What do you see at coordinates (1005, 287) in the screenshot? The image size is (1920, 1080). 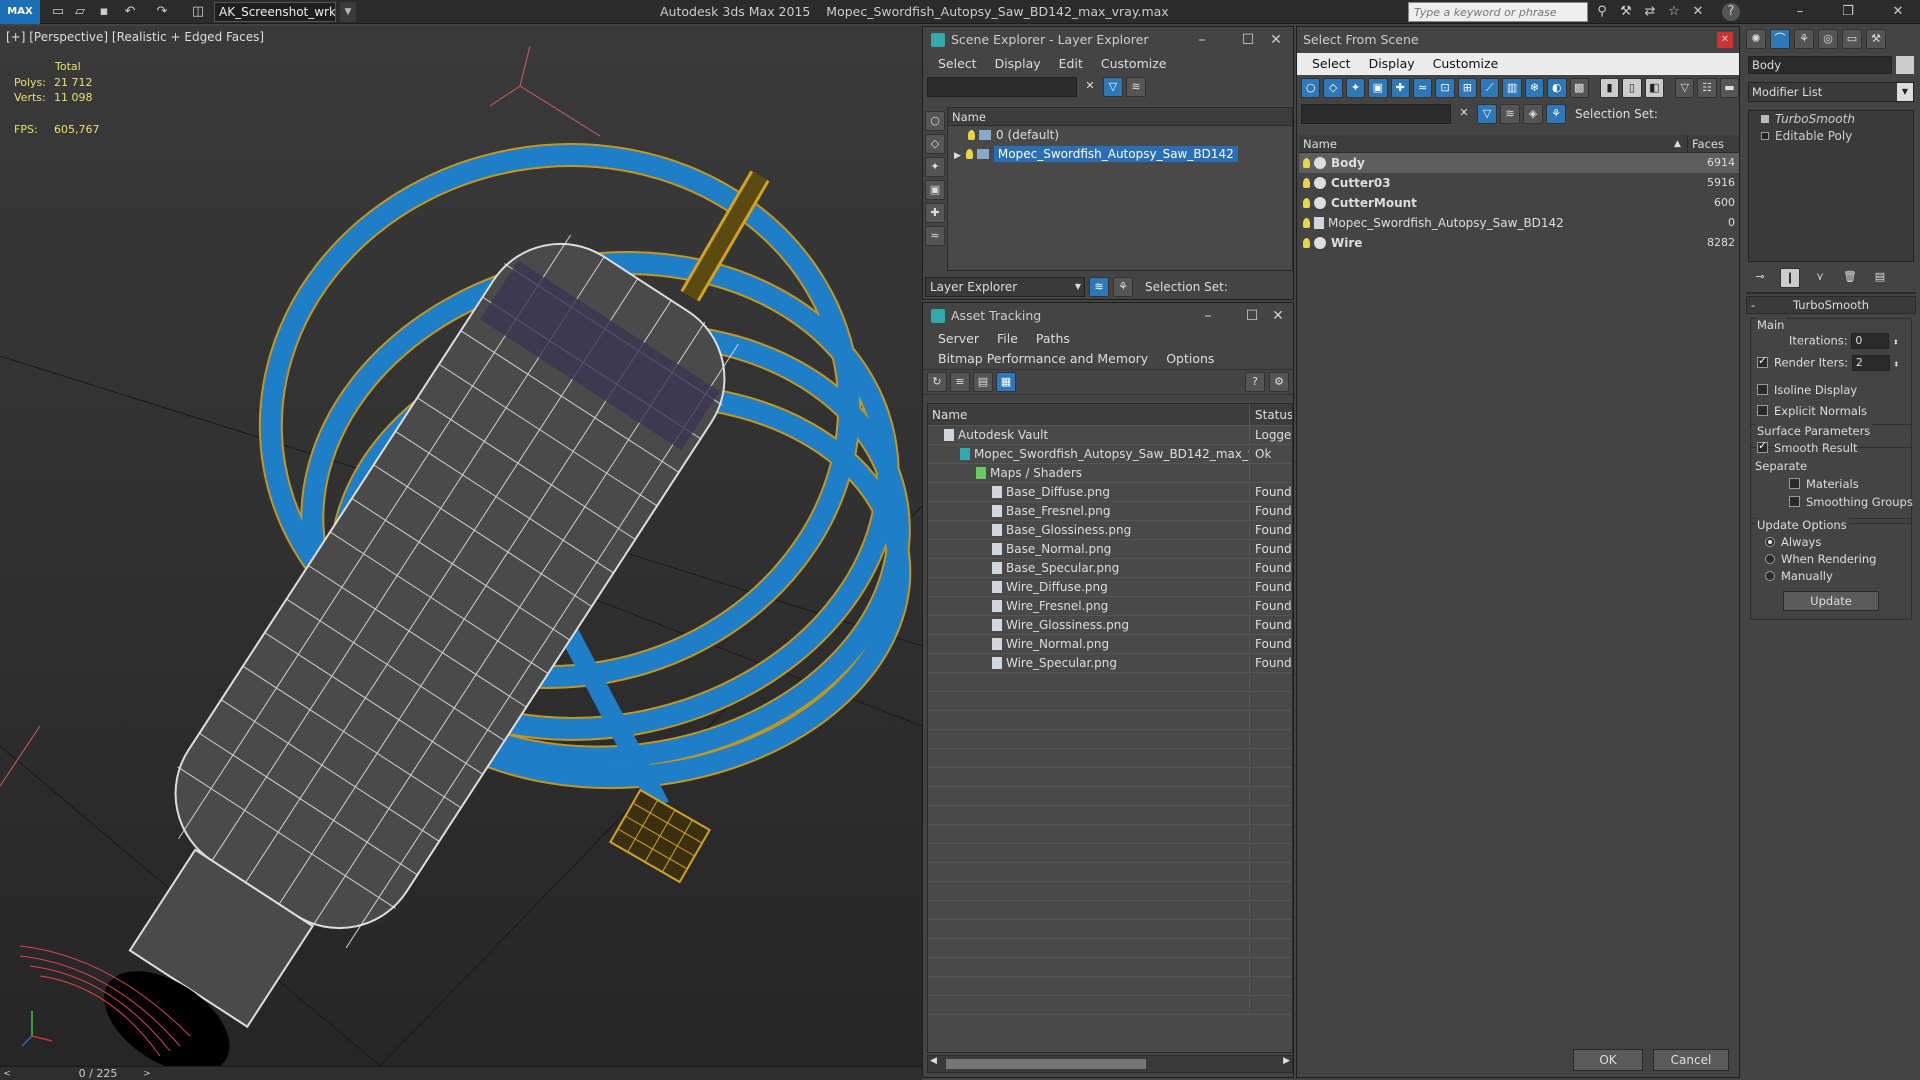 I see `explorer-type-dropdown: Layer Explorer ▼` at bounding box center [1005, 287].